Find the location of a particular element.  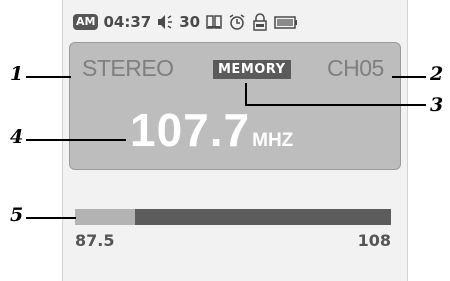

mode-row: STEREO MEMORY CH05 is located at coordinates (238, 70).